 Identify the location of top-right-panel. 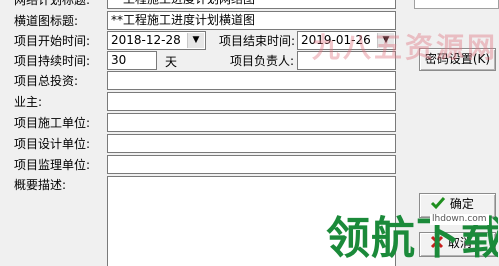
(456, 4).